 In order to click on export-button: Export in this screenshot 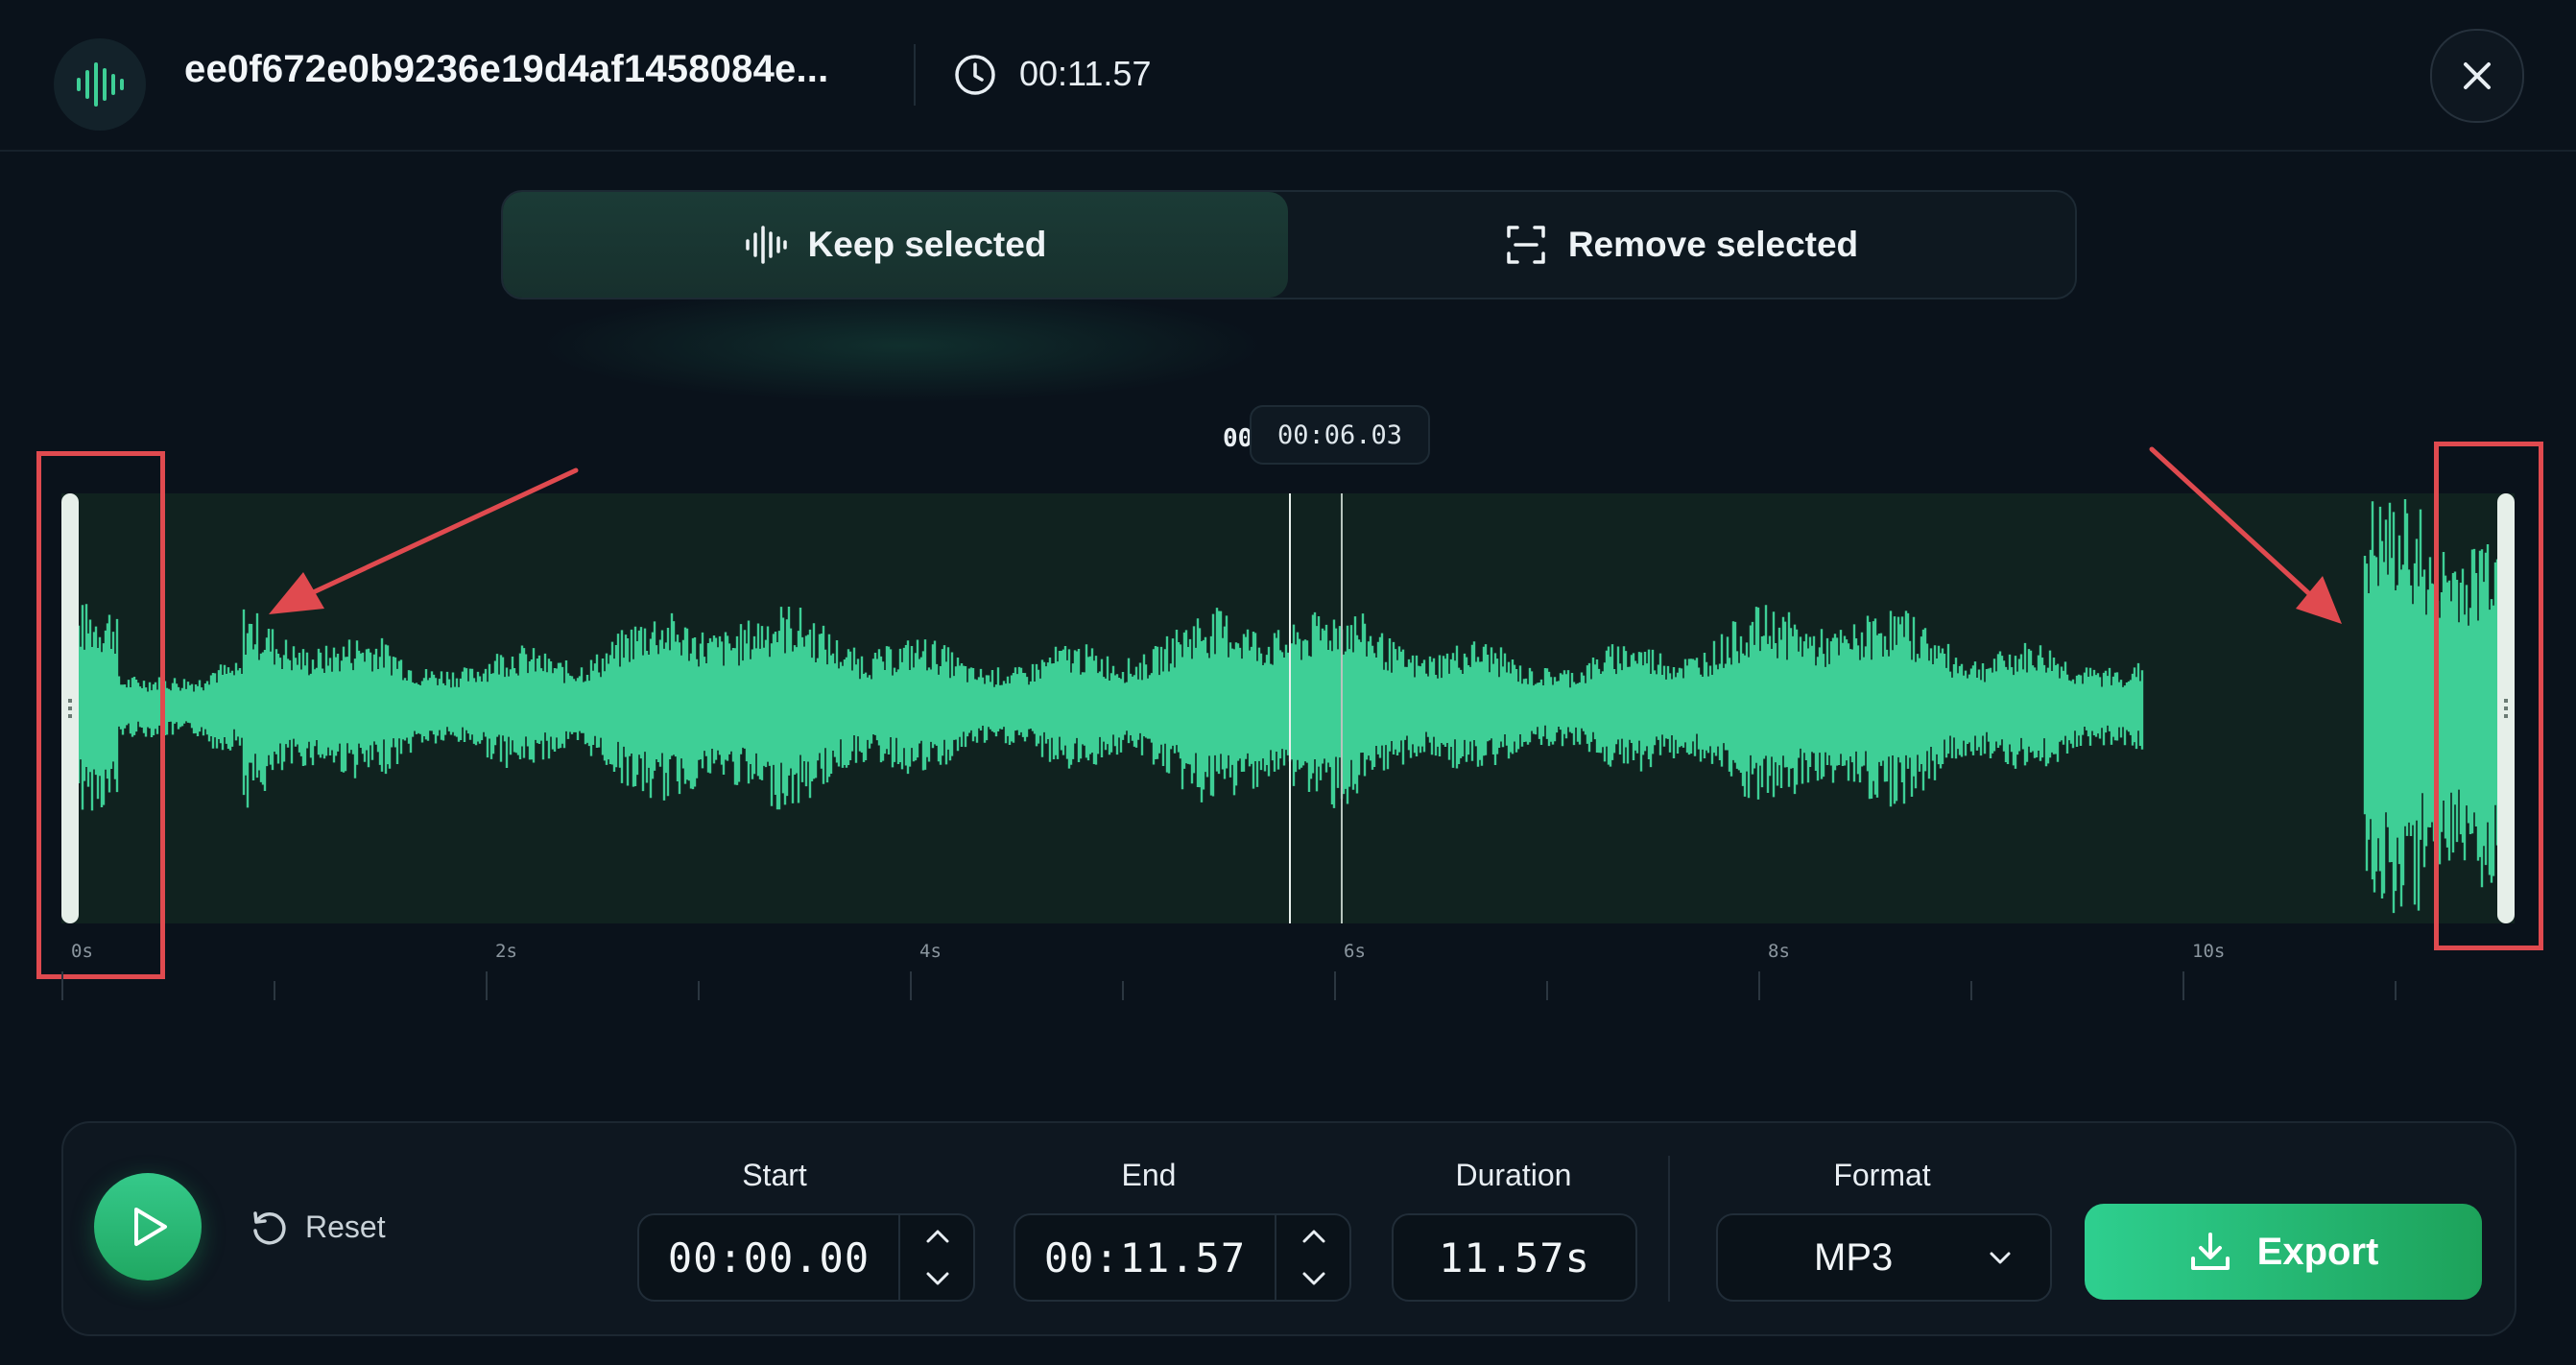, I will do `click(2283, 1252)`.